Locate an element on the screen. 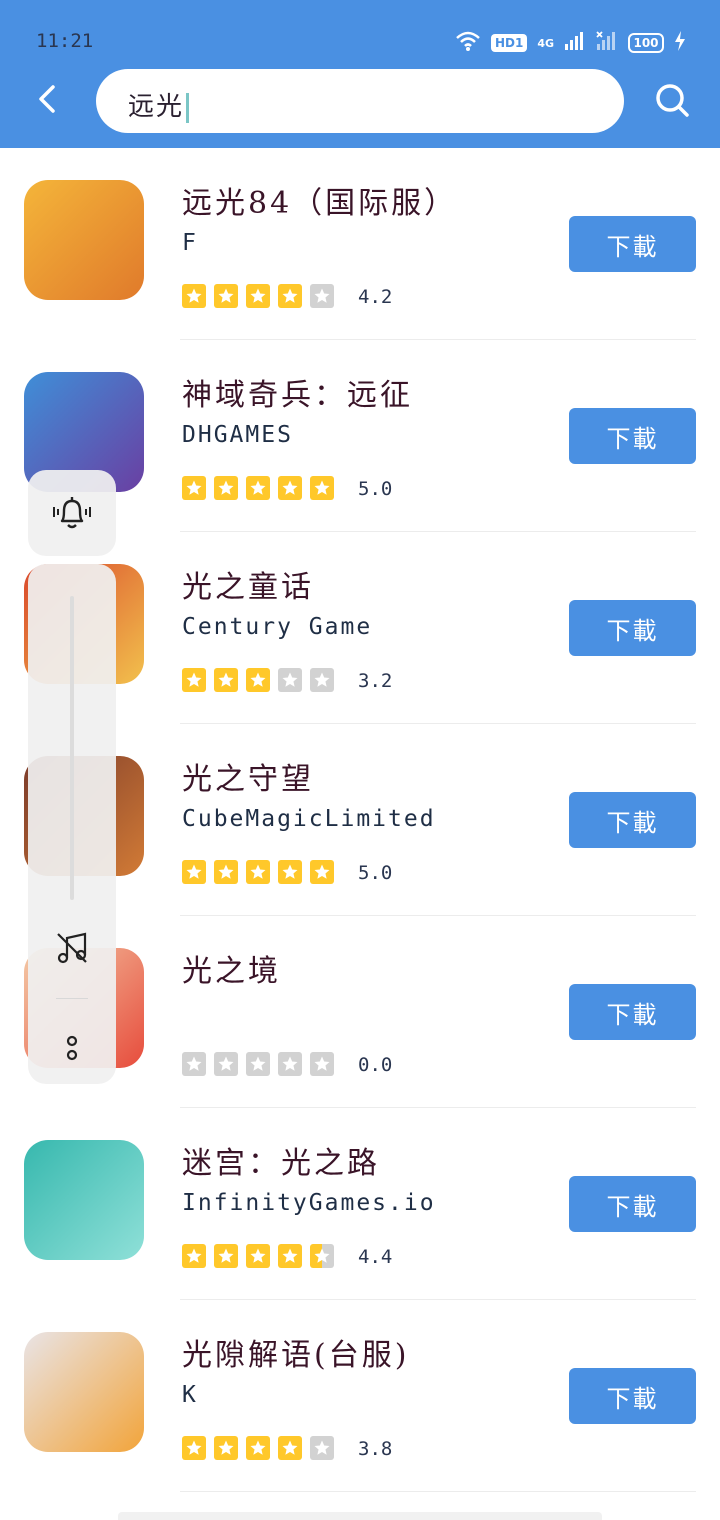 The image size is (720, 1520). top-bar: 11:21 HD1 4G 100 远光 is located at coordinates (360, 74).